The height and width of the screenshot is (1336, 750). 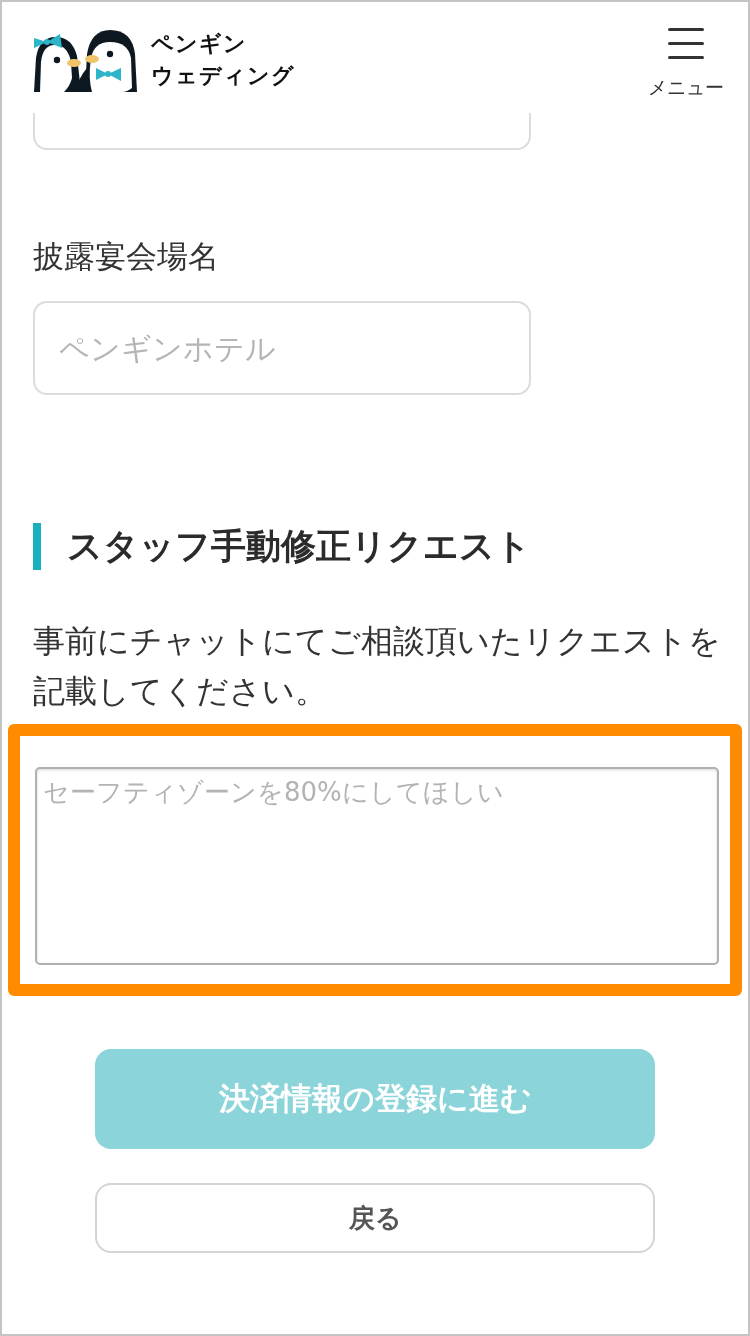 What do you see at coordinates (126, 256) in the screenshot?
I see `field-label: 披露宴会場名` at bounding box center [126, 256].